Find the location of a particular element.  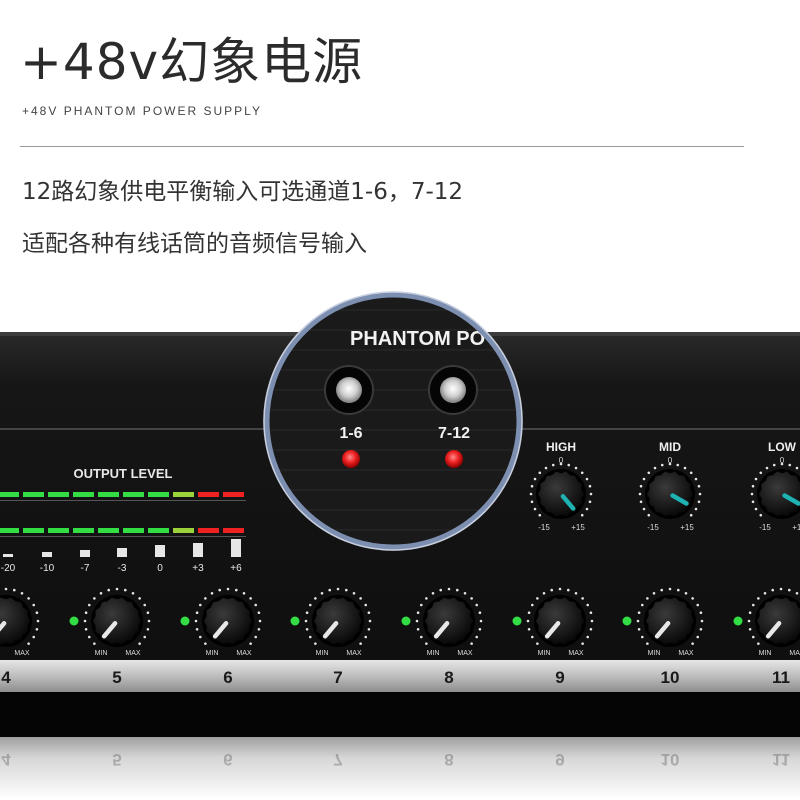

channel-number-reflection: 8 is located at coordinates (448, 759).